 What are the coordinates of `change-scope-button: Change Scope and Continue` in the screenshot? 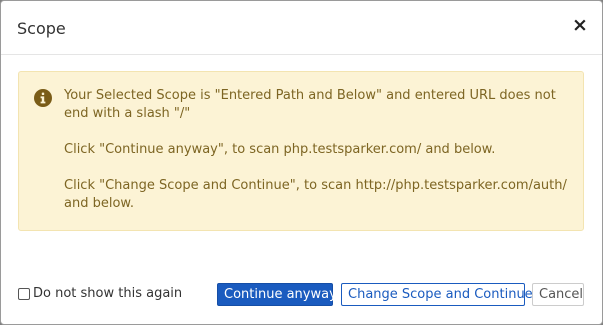 It's located at (437, 294).